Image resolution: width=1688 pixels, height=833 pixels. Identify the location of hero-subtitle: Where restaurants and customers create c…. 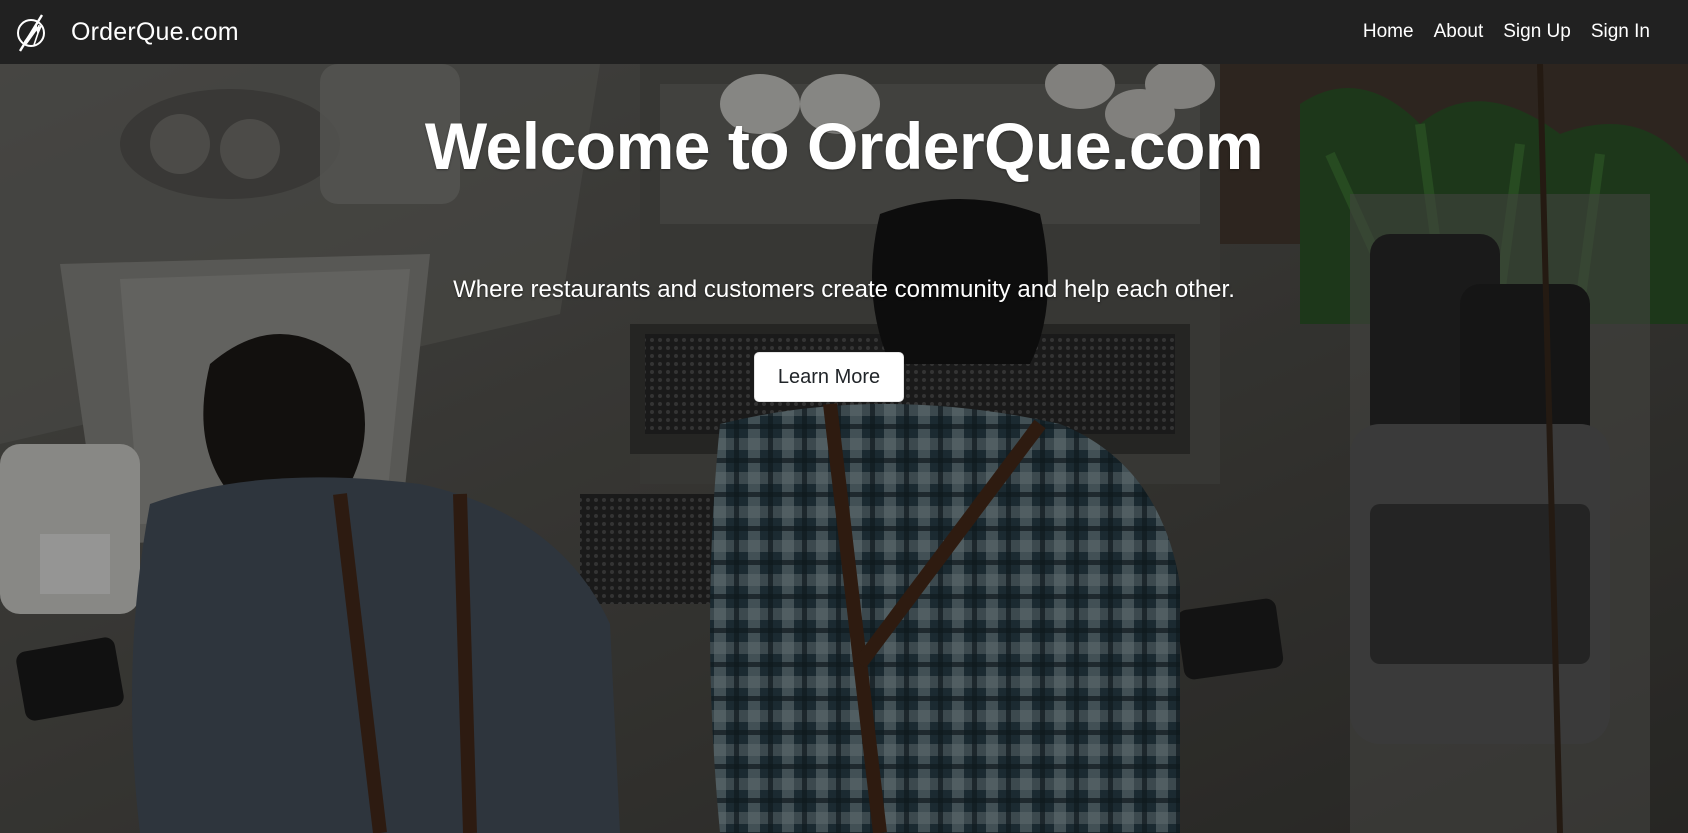
(844, 289).